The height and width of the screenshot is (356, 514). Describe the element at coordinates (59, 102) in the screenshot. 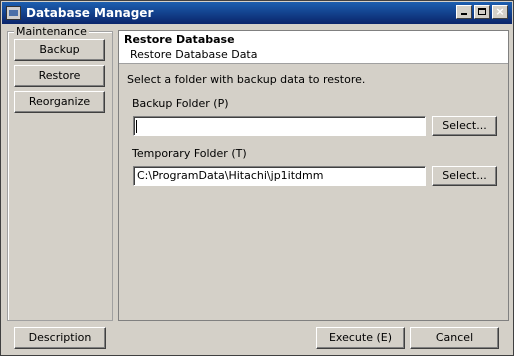

I see `reorganize-button: Reorganize` at that location.